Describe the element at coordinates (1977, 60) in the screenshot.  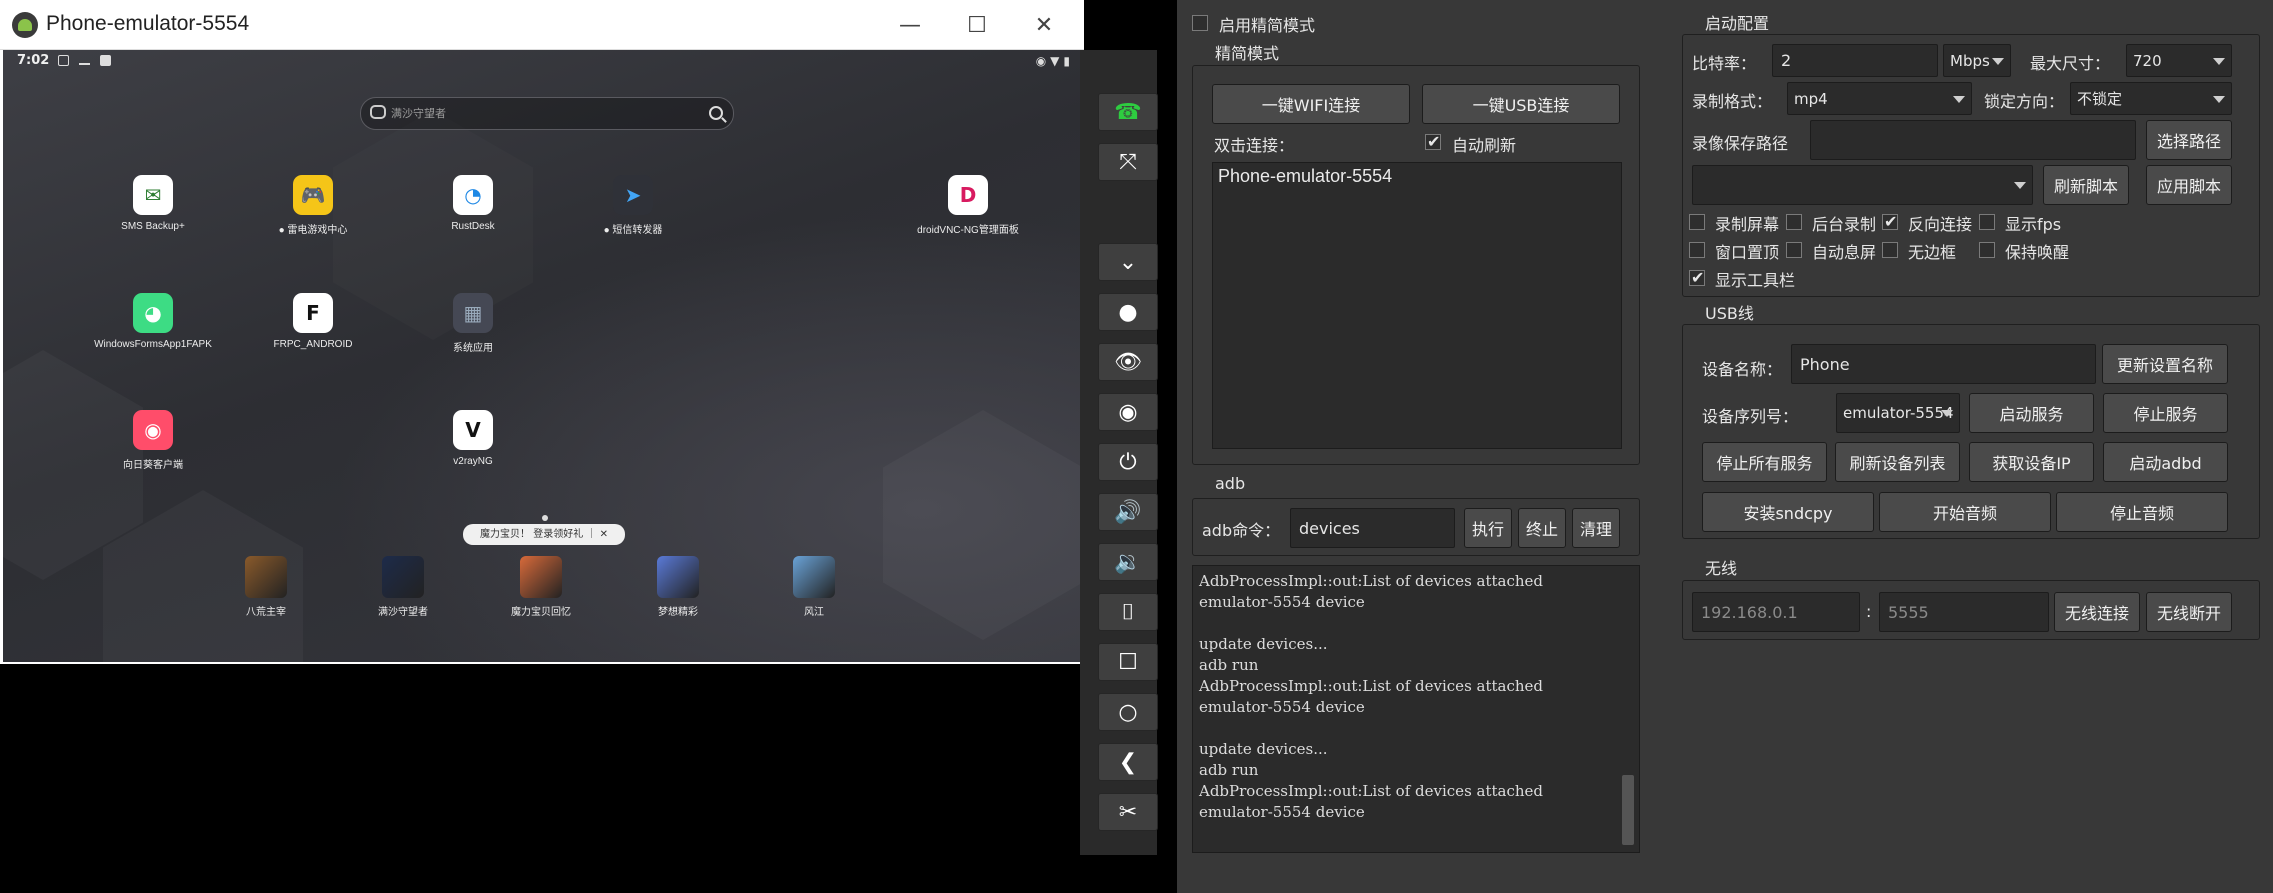
I see `bitrate-unit-select: Mbps` at that location.